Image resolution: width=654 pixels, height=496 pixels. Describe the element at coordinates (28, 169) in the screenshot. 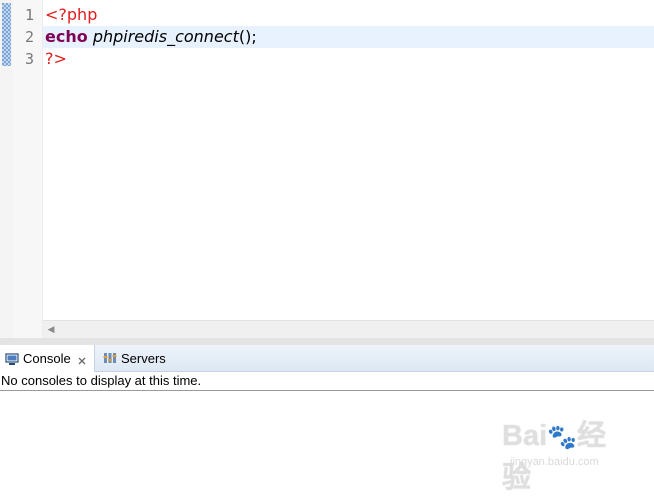

I see `line-number-ruler: 1 2 3` at that location.